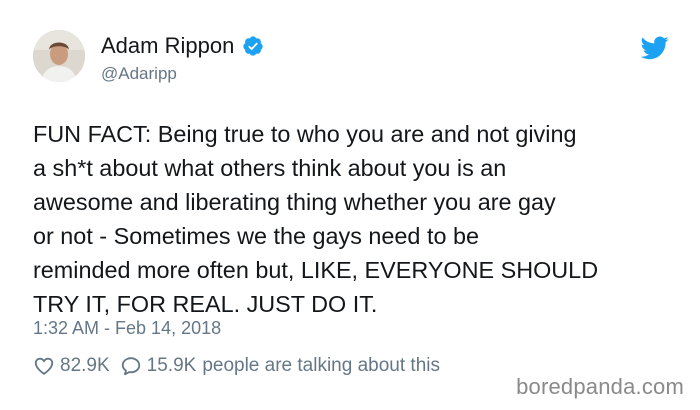  What do you see at coordinates (172, 366) in the screenshot?
I see `replies-count: 15.9K` at bounding box center [172, 366].